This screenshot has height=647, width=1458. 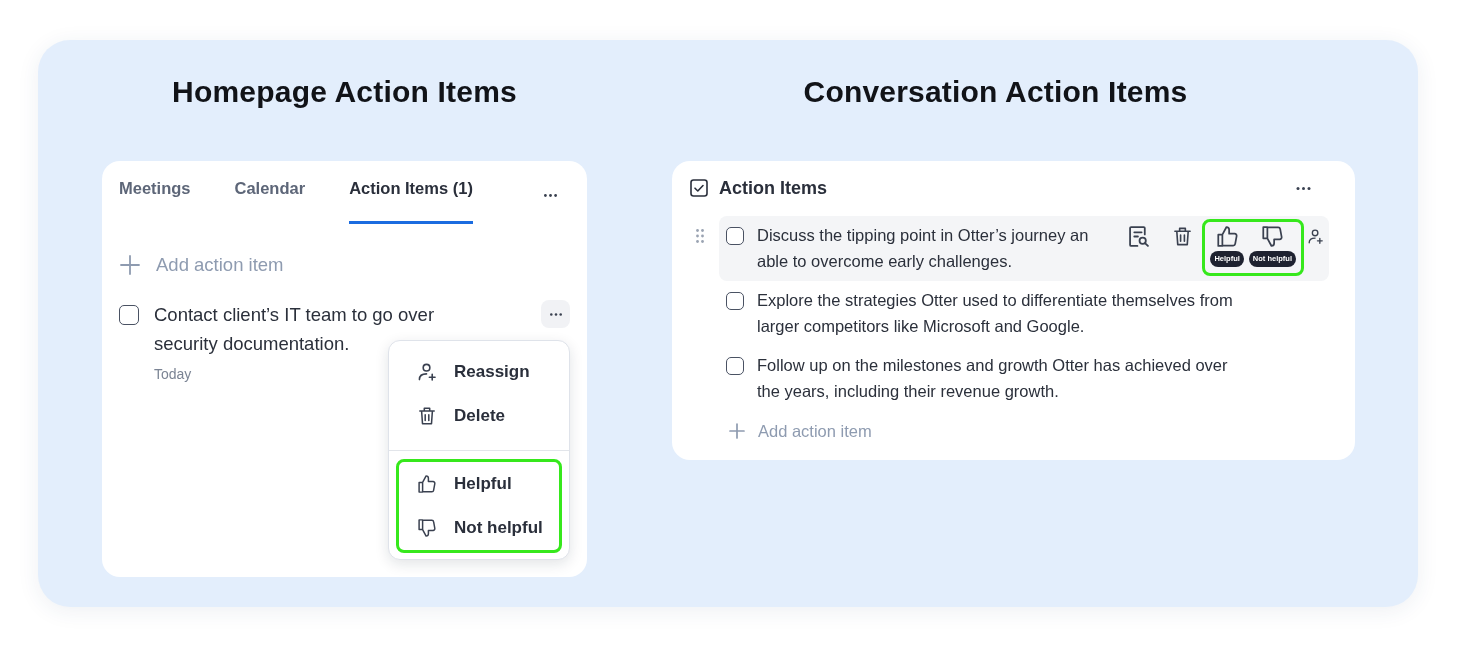 I want to click on drag-handle-icon, so click(x=700, y=236).